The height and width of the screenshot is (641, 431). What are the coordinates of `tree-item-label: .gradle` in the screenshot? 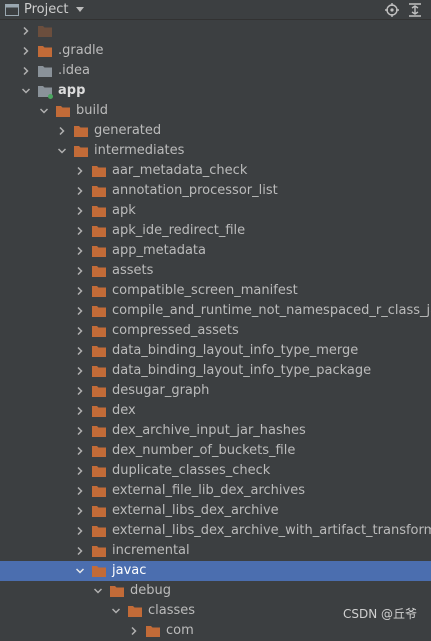 It's located at (81, 50).